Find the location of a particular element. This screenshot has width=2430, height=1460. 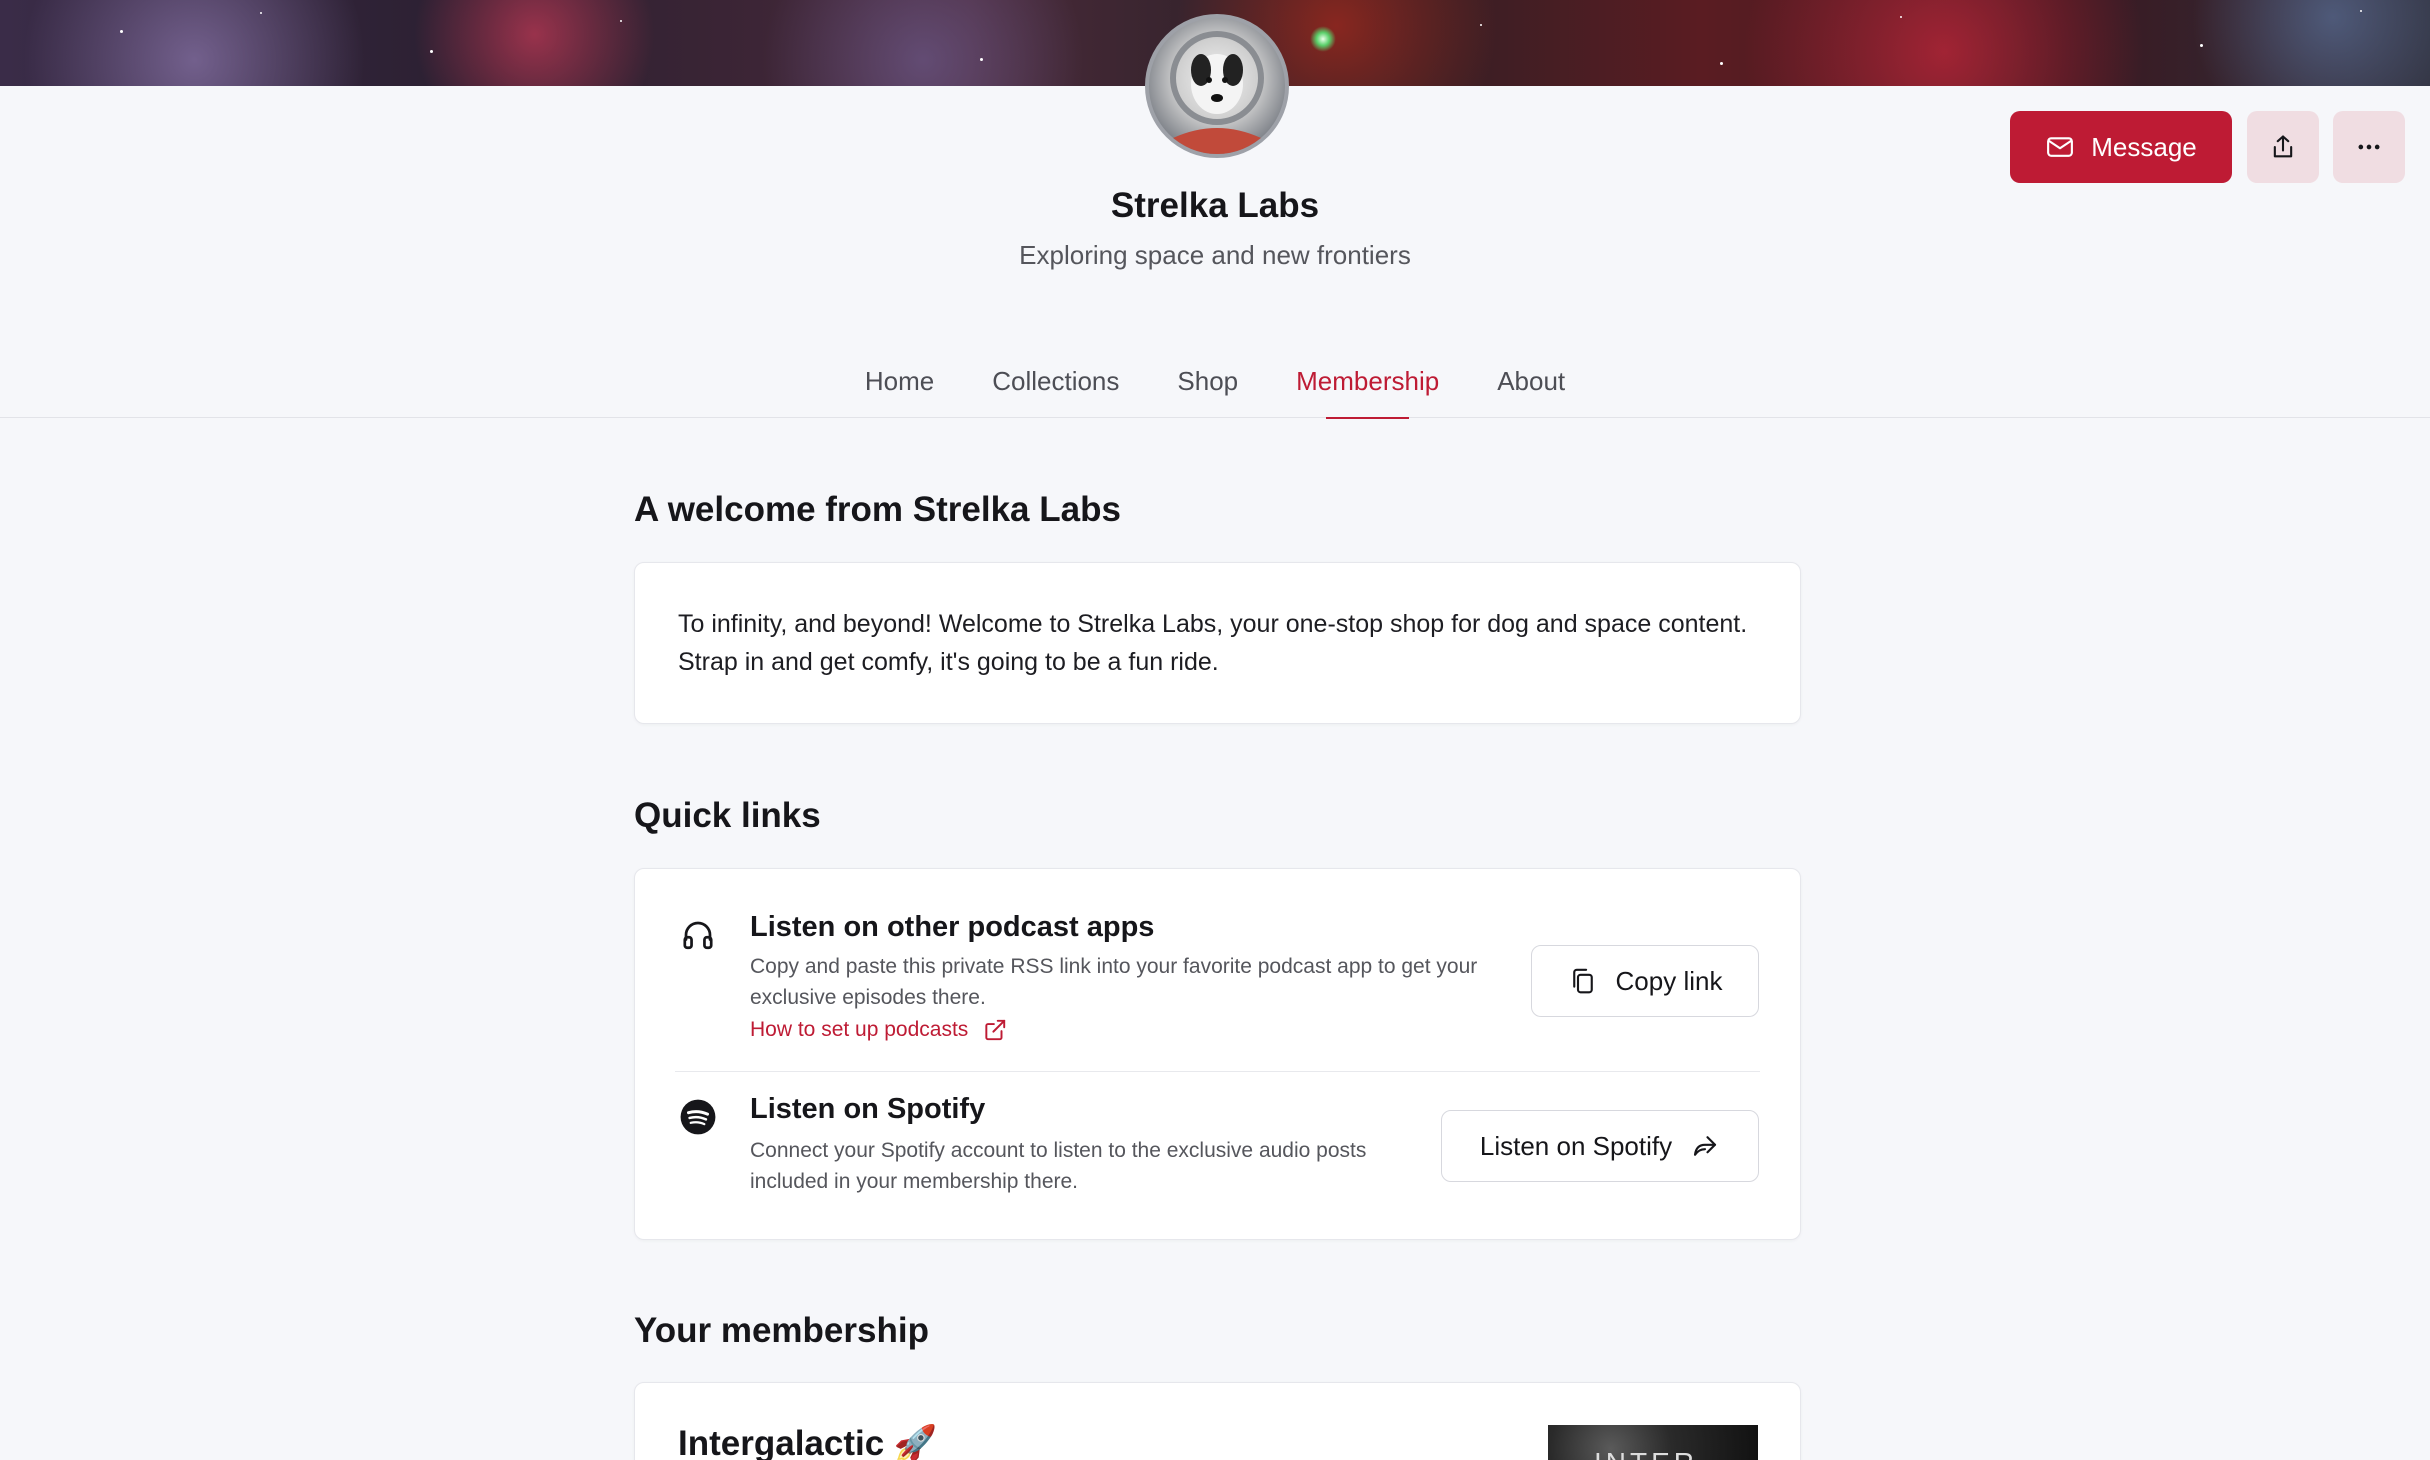

share-upload-icon is located at coordinates (2283, 146).